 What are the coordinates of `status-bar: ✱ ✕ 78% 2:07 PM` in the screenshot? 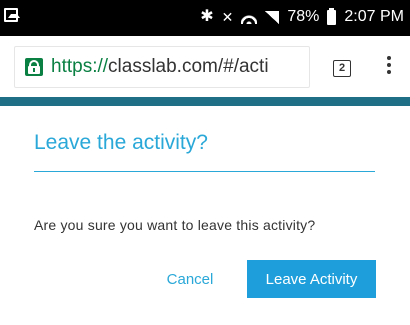 It's located at (205, 18).